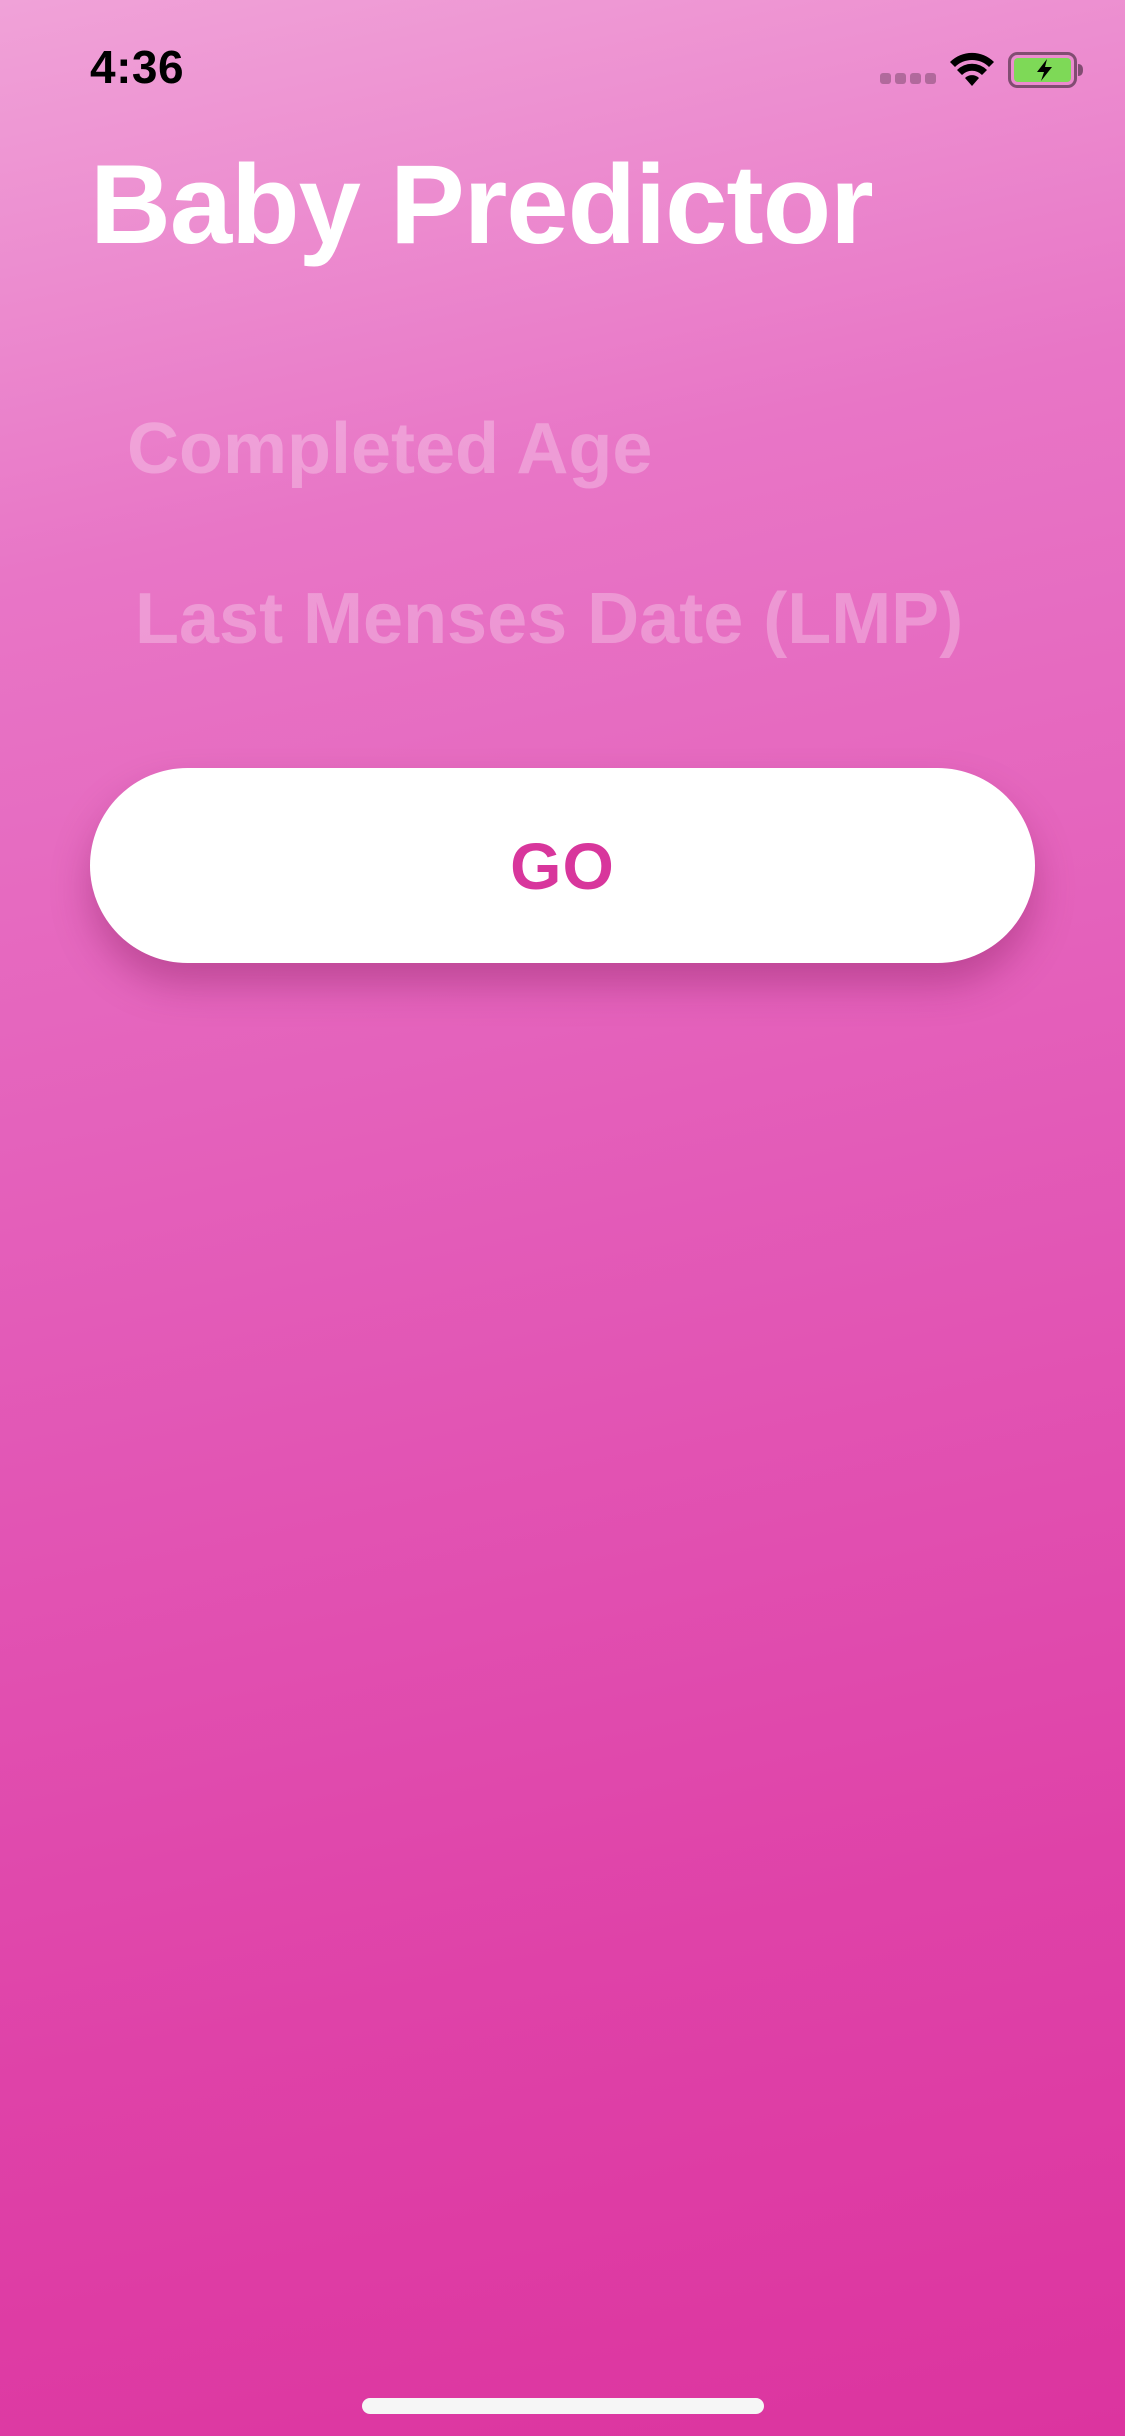  What do you see at coordinates (137, 67) in the screenshot?
I see `status-time: 4:36` at bounding box center [137, 67].